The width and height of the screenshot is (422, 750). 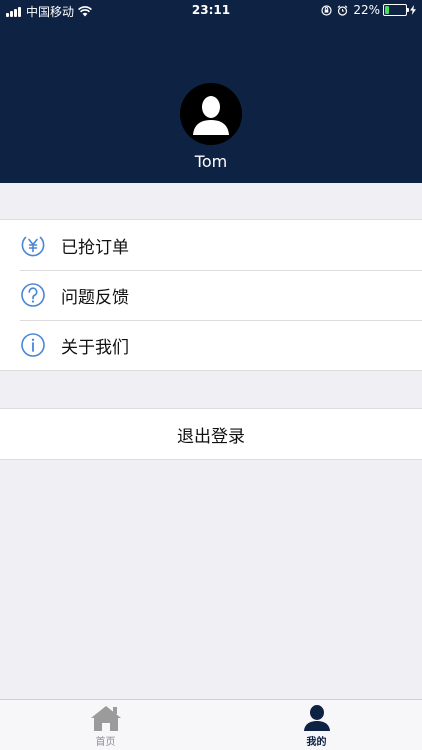 What do you see at coordinates (105, 718) in the screenshot?
I see `home-icon` at bounding box center [105, 718].